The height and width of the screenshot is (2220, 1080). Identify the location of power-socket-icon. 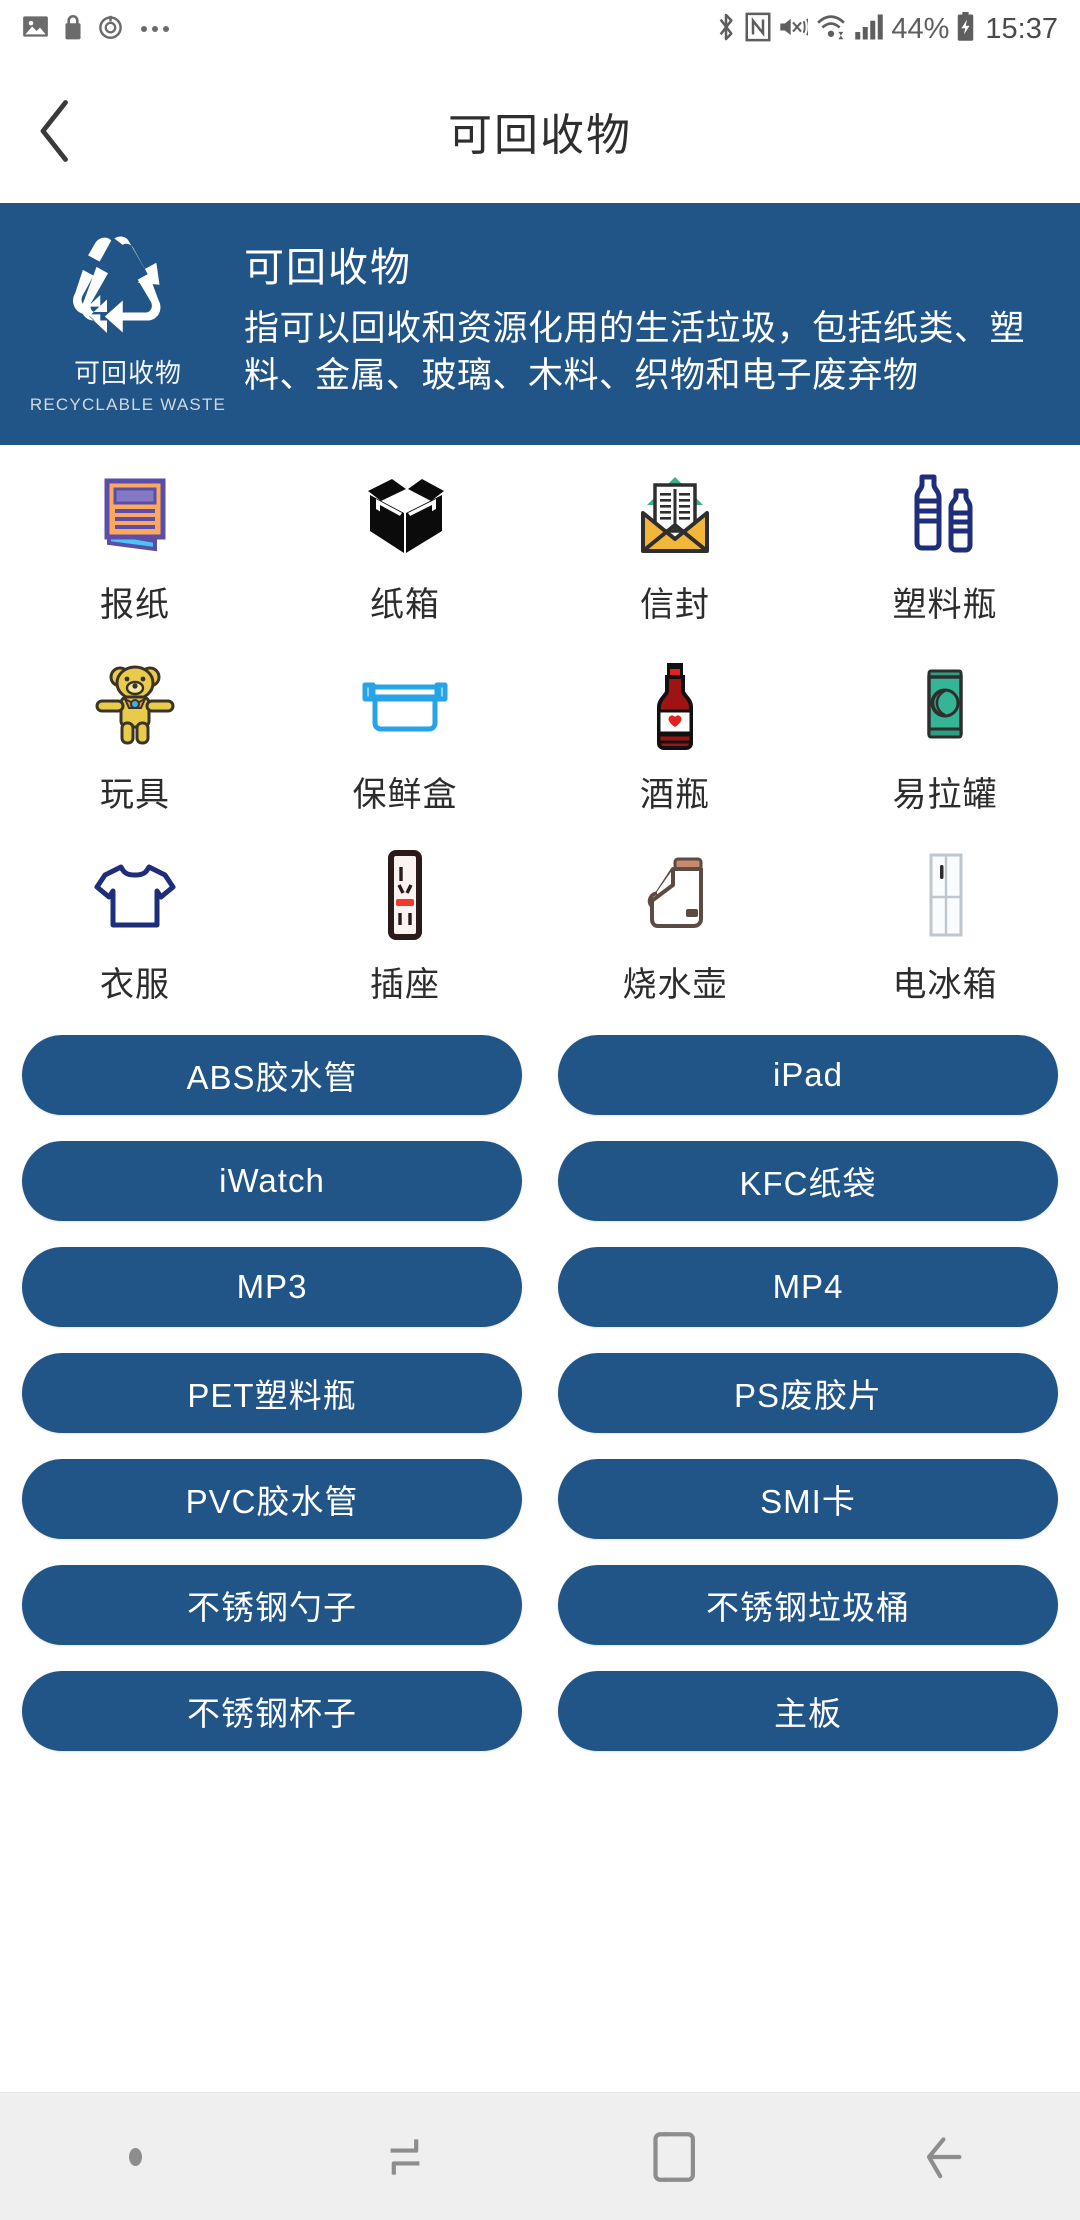
(405, 895).